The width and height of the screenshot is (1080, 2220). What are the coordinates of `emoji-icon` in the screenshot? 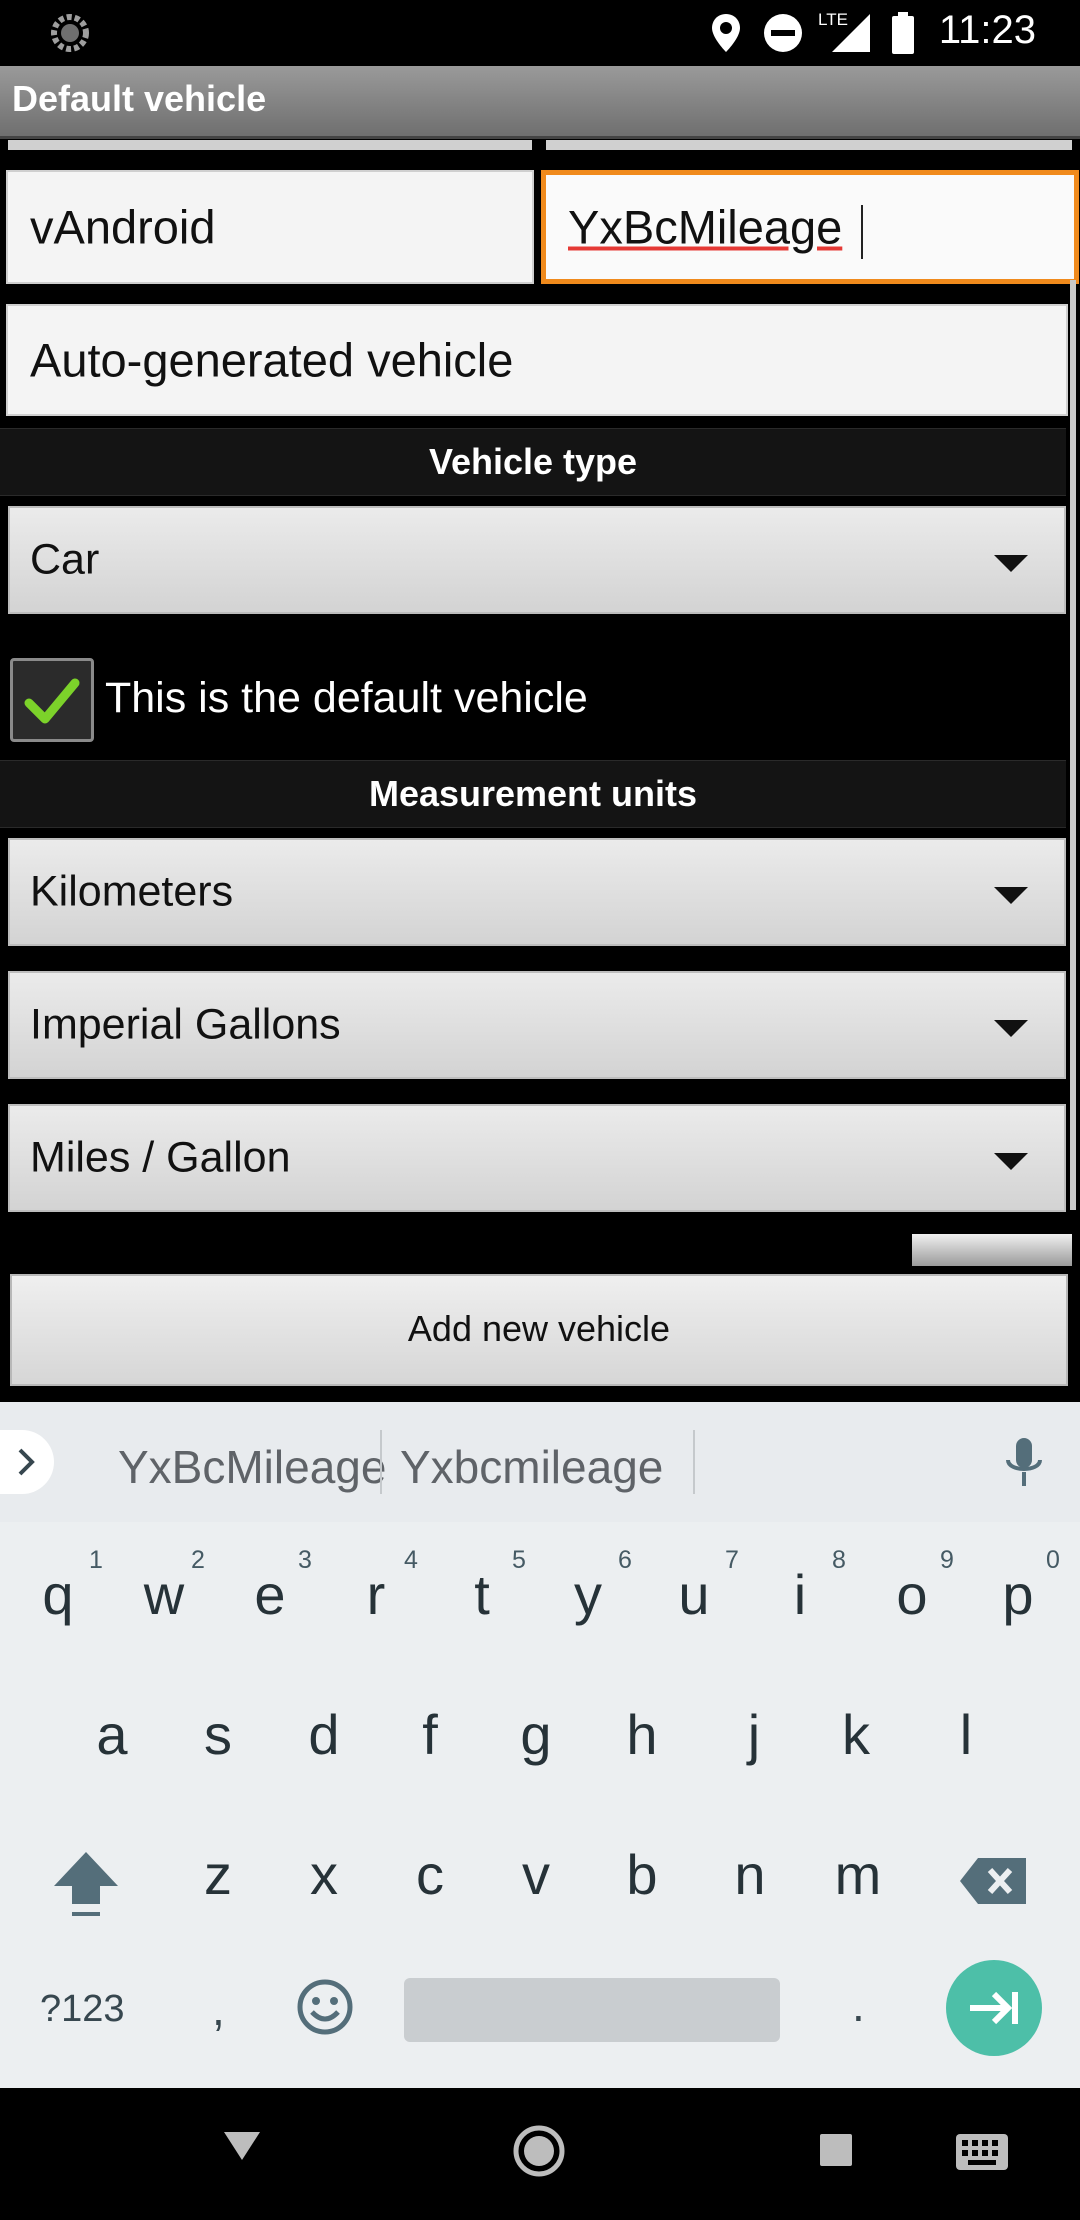 It's located at (325, 2007).